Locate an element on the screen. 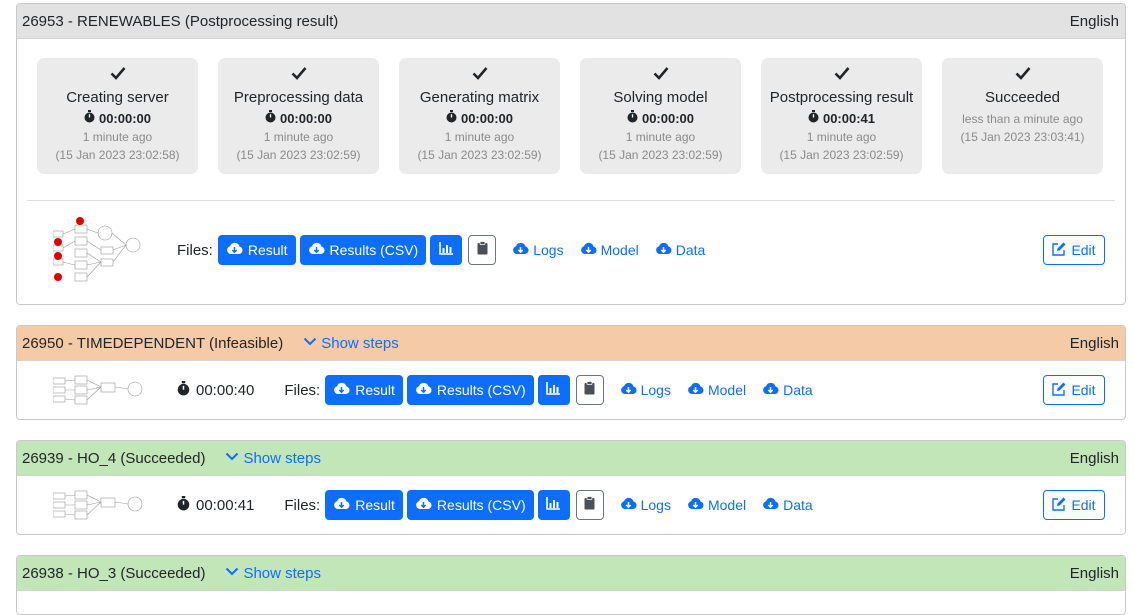 The width and height of the screenshot is (1134, 615). job-duration: 00:00:41 is located at coordinates (215, 505).